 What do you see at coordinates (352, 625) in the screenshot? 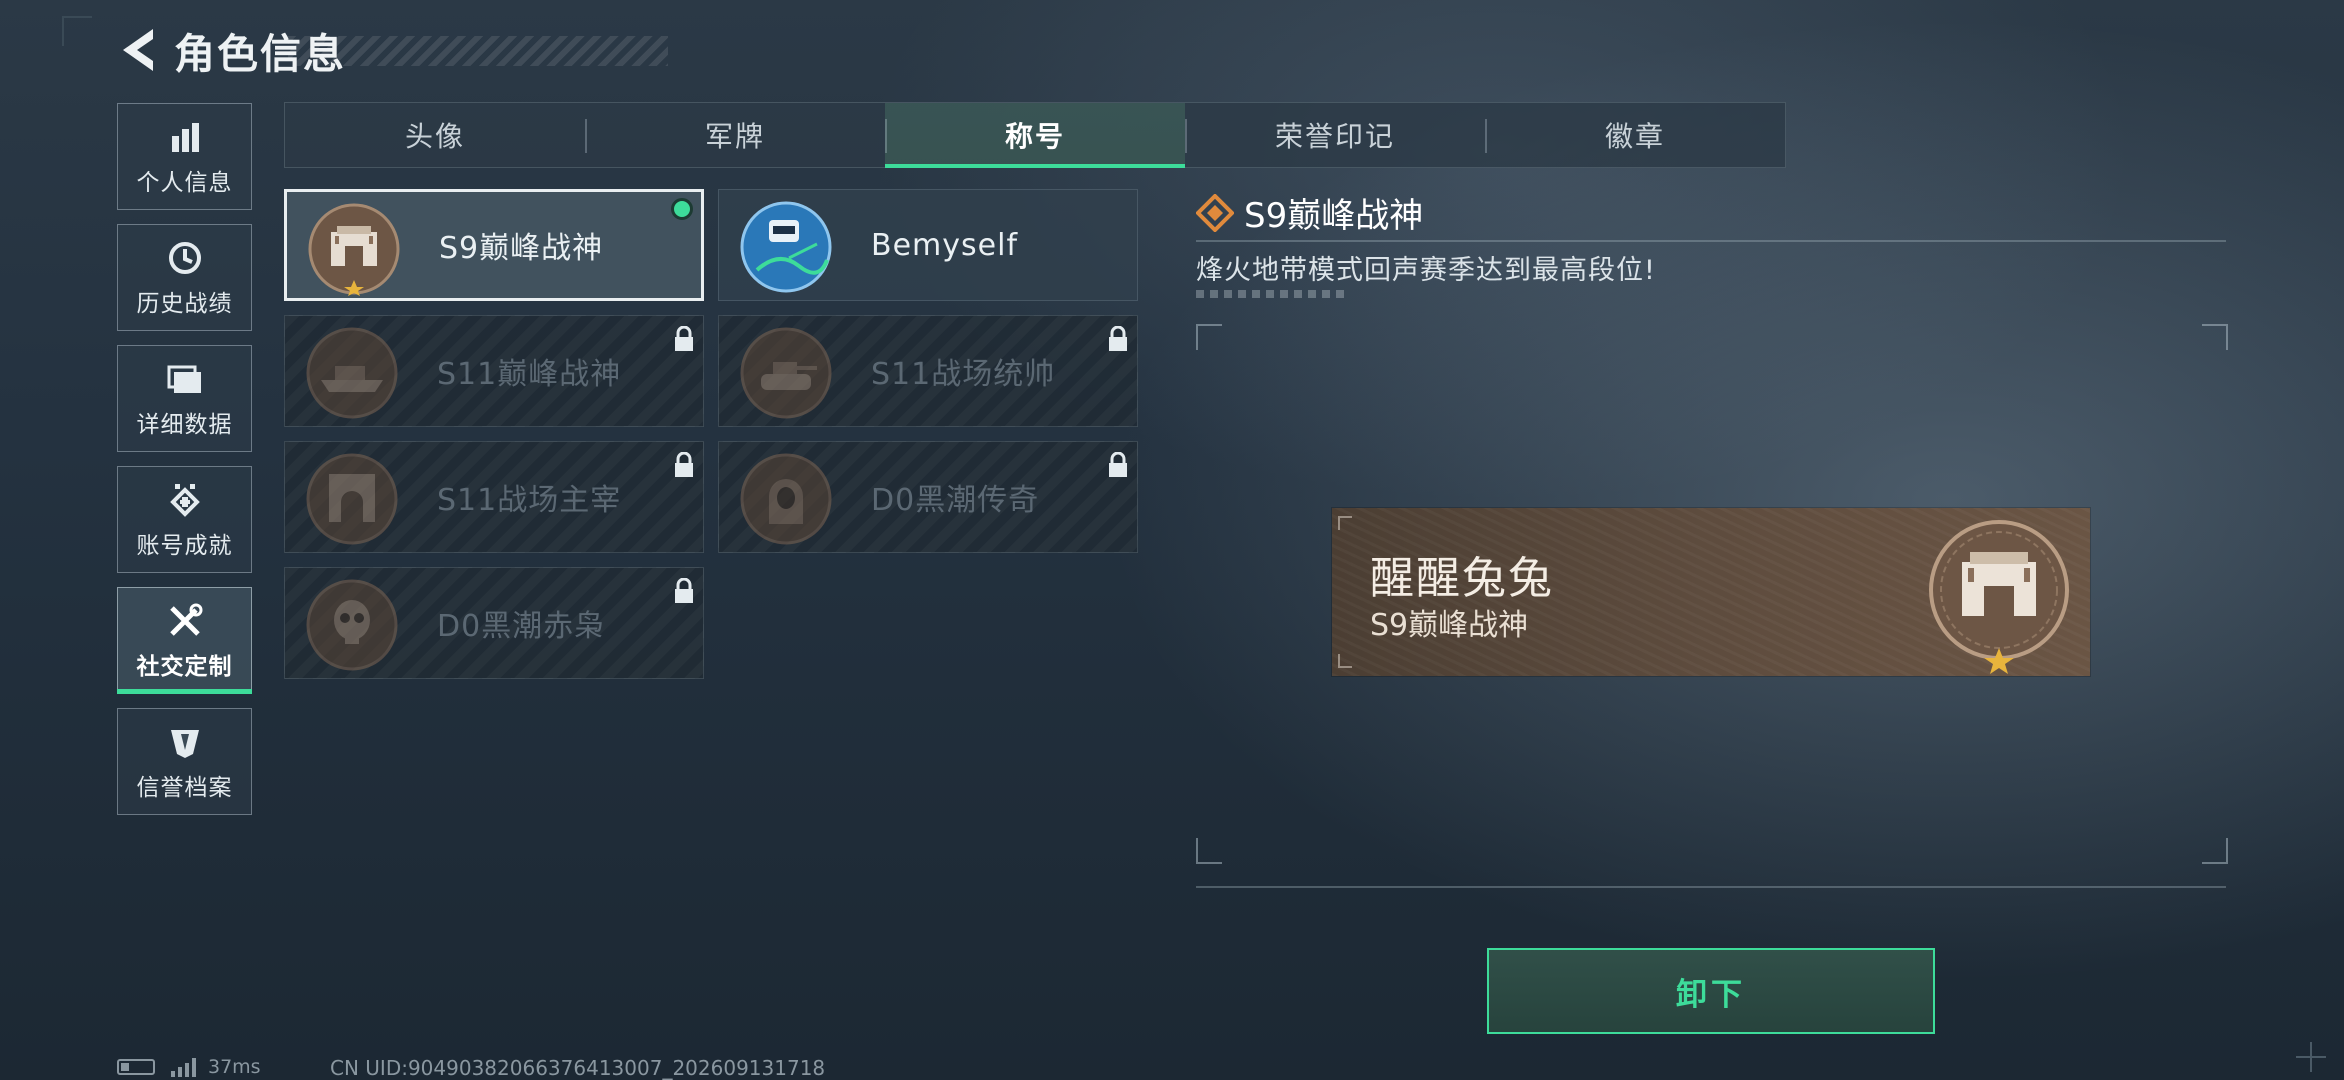
I see `skull-emblem` at bounding box center [352, 625].